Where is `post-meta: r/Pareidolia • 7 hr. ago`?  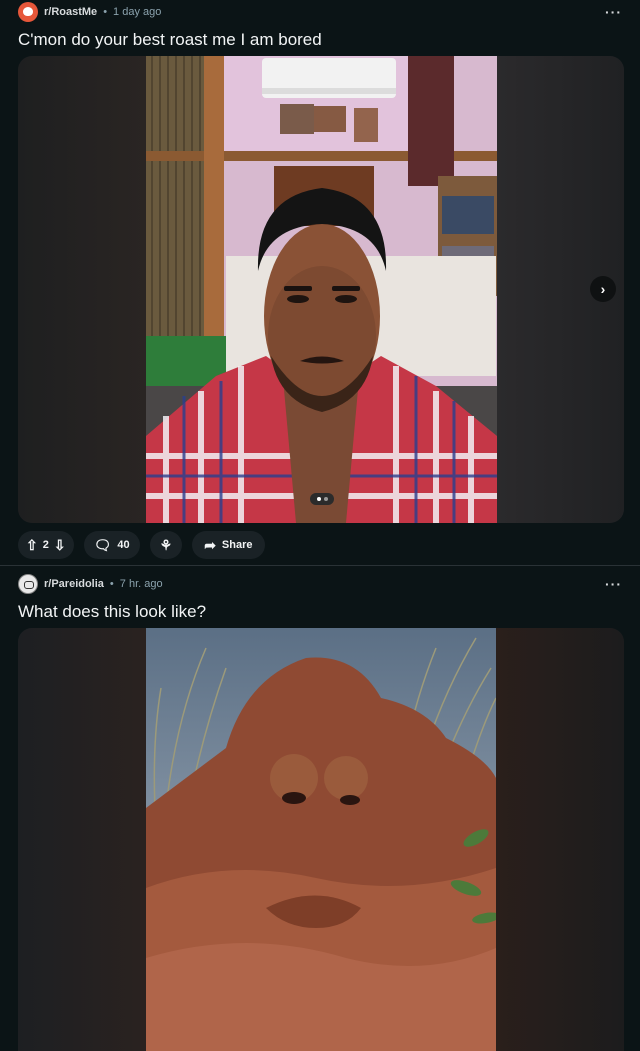 post-meta: r/Pareidolia • 7 hr. ago is located at coordinates (90, 584).